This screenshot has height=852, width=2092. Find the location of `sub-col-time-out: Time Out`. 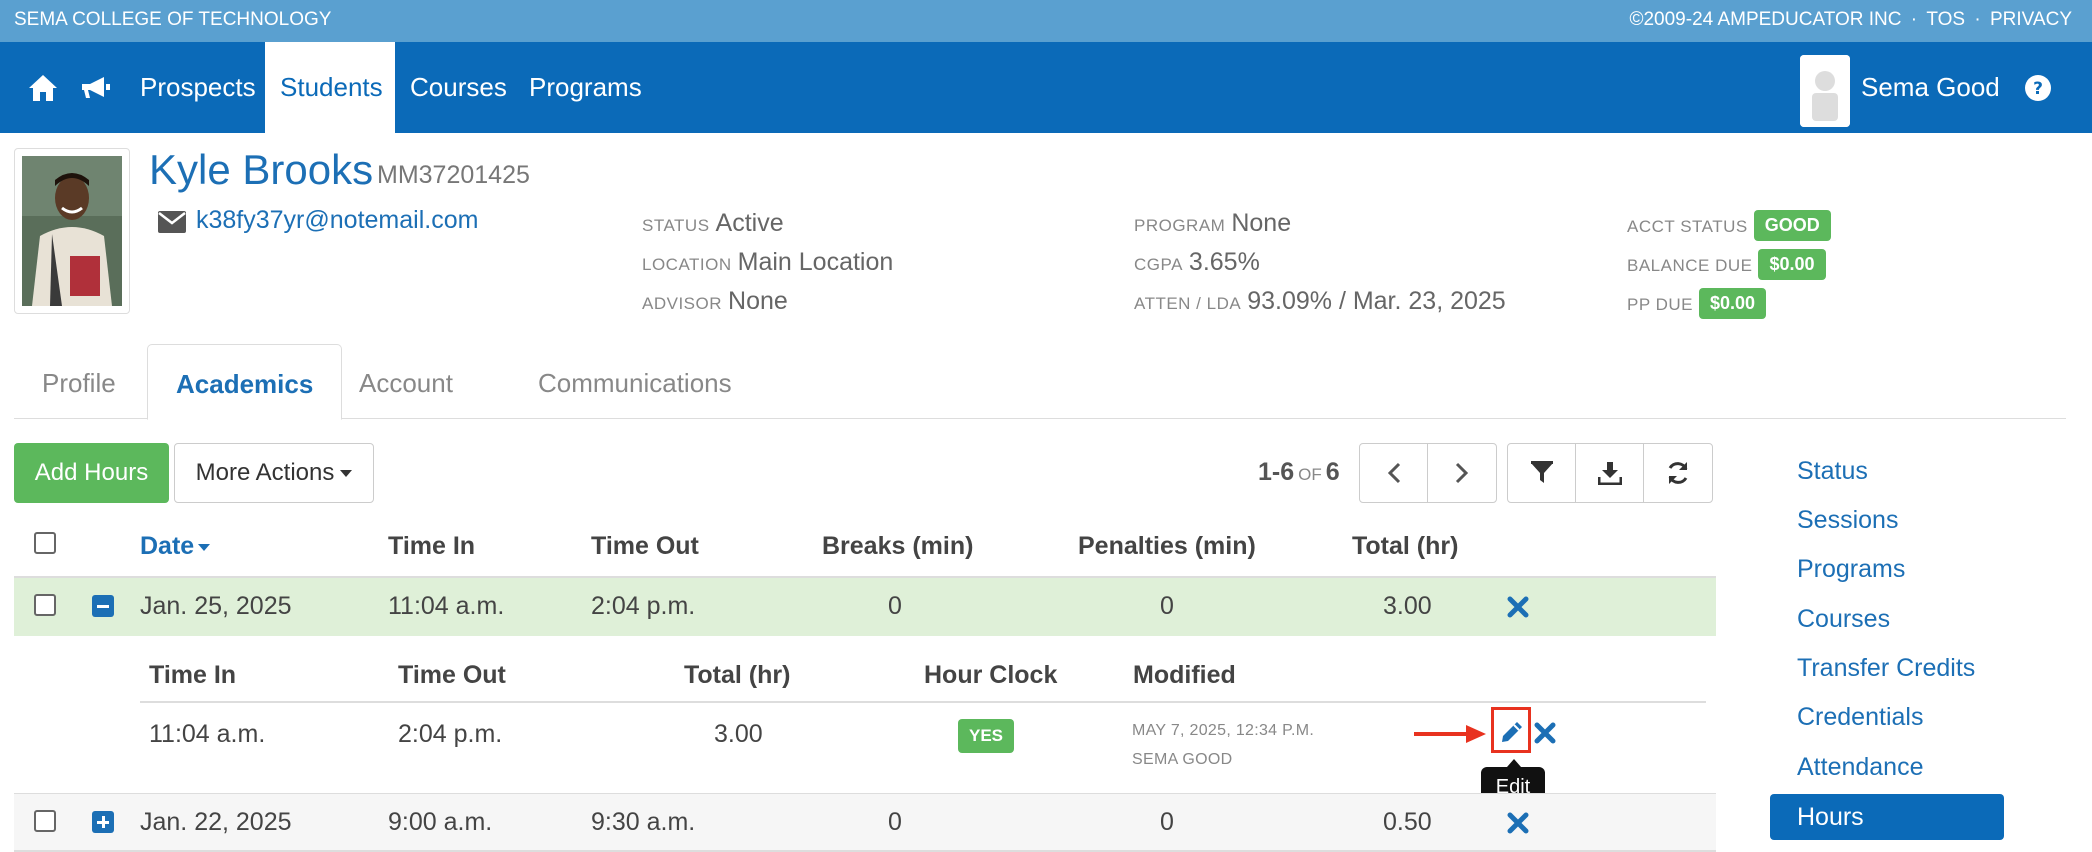

sub-col-time-out: Time Out is located at coordinates (452, 675).